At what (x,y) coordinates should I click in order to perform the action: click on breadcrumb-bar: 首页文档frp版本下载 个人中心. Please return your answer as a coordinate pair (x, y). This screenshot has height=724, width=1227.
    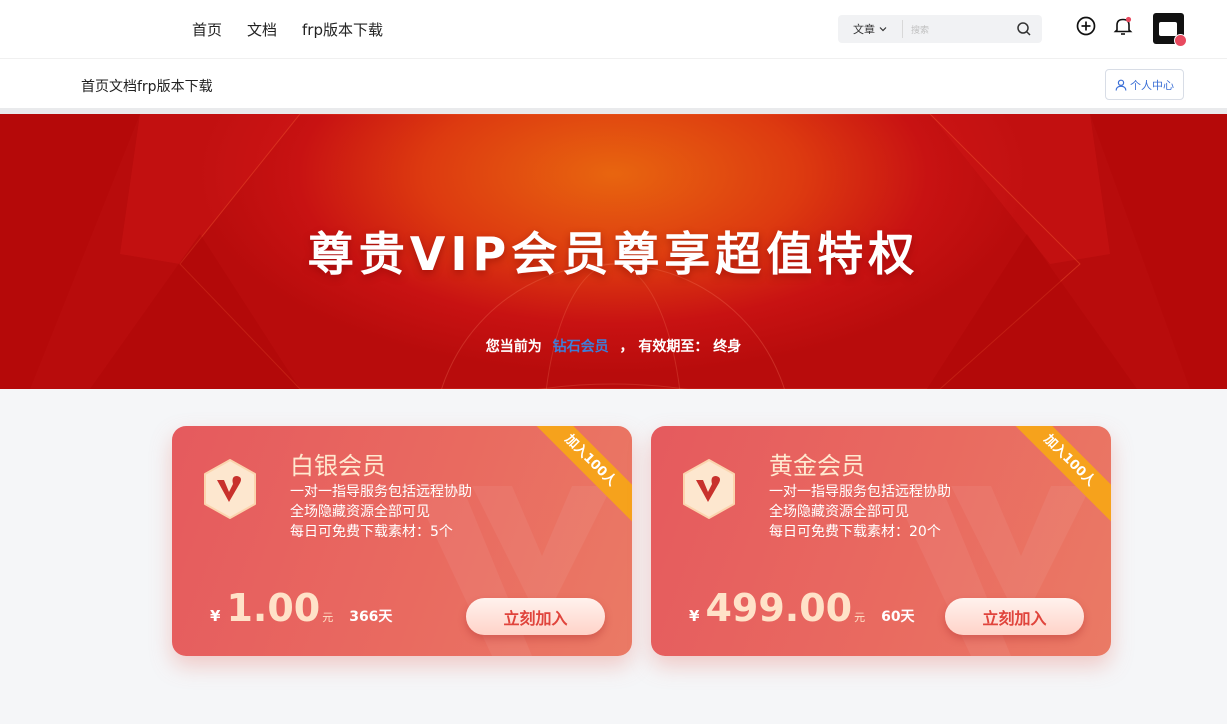
    Looking at the image, I should click on (613, 83).